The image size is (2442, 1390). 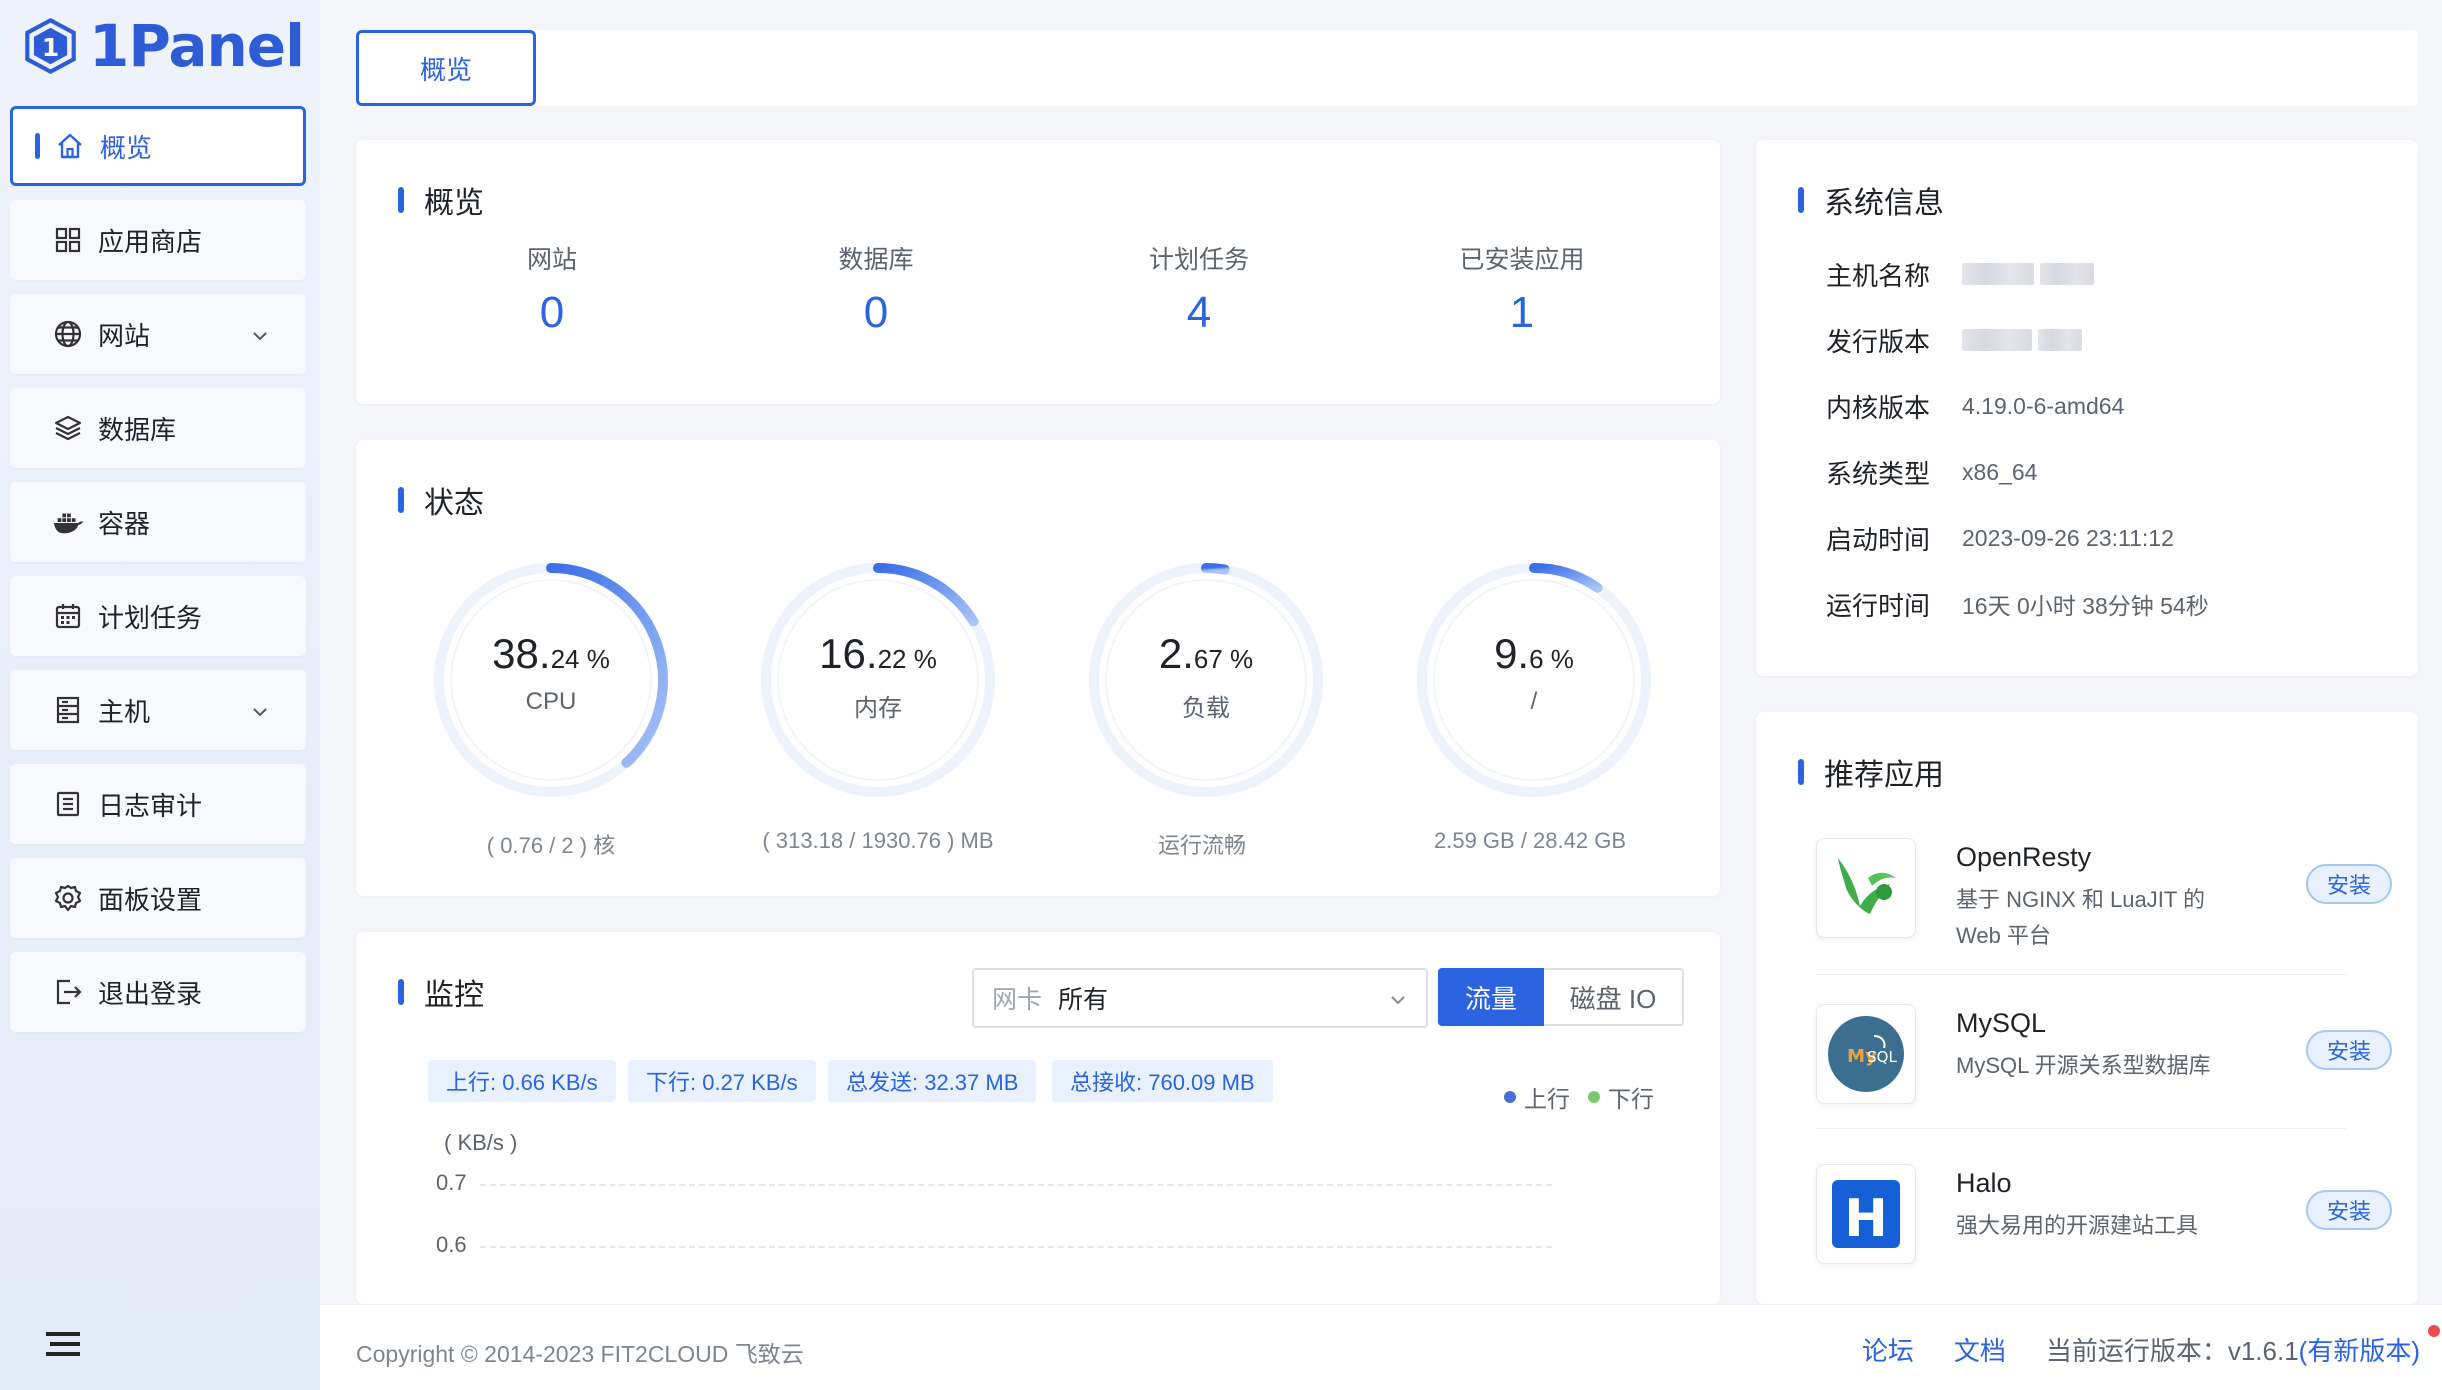 What do you see at coordinates (1038, 272) in the screenshot?
I see `overview-card: 概览 网站 0 数据库 0 计划任务 4 已安装应用 1` at bounding box center [1038, 272].